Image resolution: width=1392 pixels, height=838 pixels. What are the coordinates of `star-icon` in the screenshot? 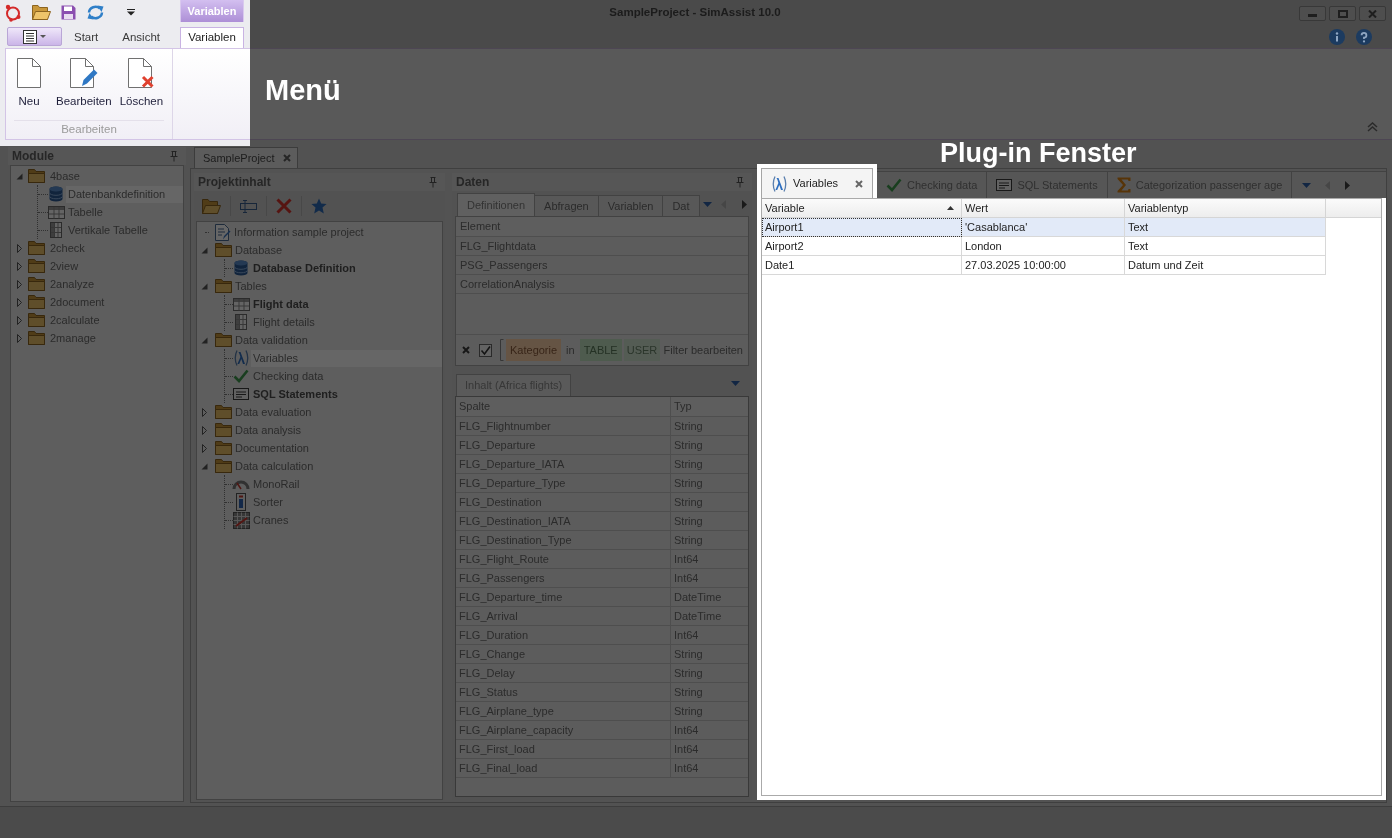 It's located at (319, 206).